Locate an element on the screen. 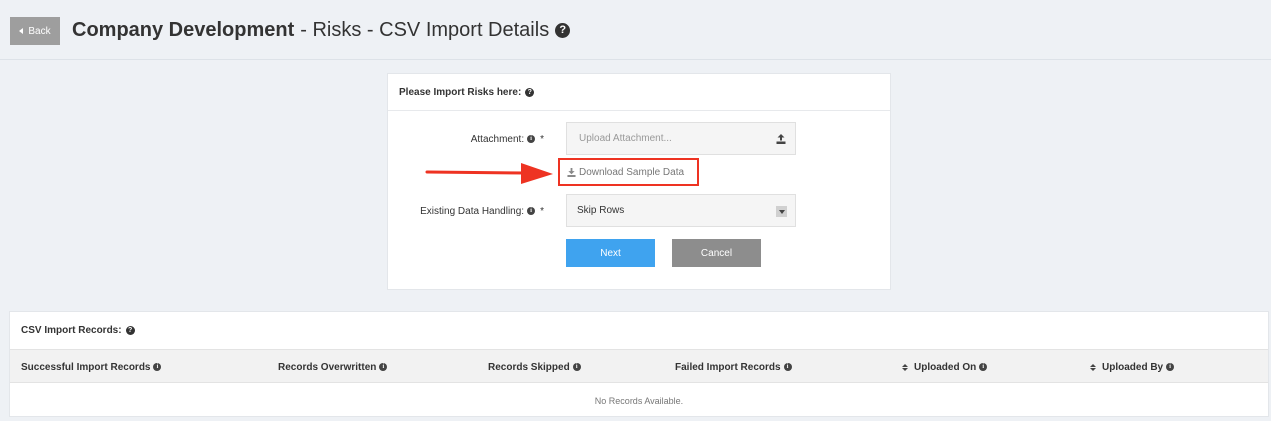 Image resolution: width=1271 pixels, height=421 pixels. column-uploaded-by: Uploaded By i is located at coordinates (1132, 367).